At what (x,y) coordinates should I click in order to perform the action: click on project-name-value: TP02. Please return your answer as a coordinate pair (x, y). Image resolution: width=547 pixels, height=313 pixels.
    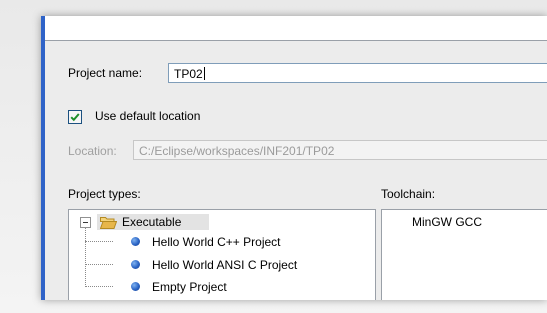
    Looking at the image, I should click on (188, 74).